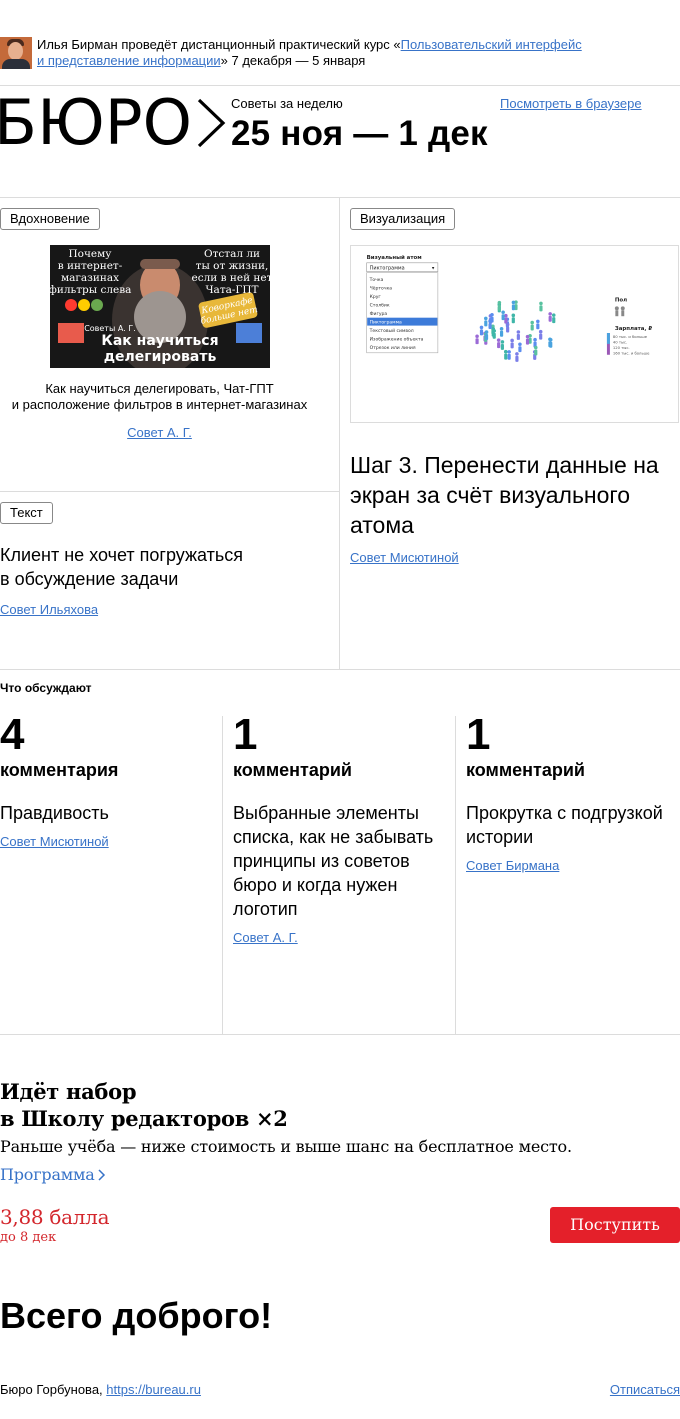 The width and height of the screenshot is (680, 1419). What do you see at coordinates (46, 688) in the screenshot?
I see `discussion-heading: Что обсуждают` at bounding box center [46, 688].